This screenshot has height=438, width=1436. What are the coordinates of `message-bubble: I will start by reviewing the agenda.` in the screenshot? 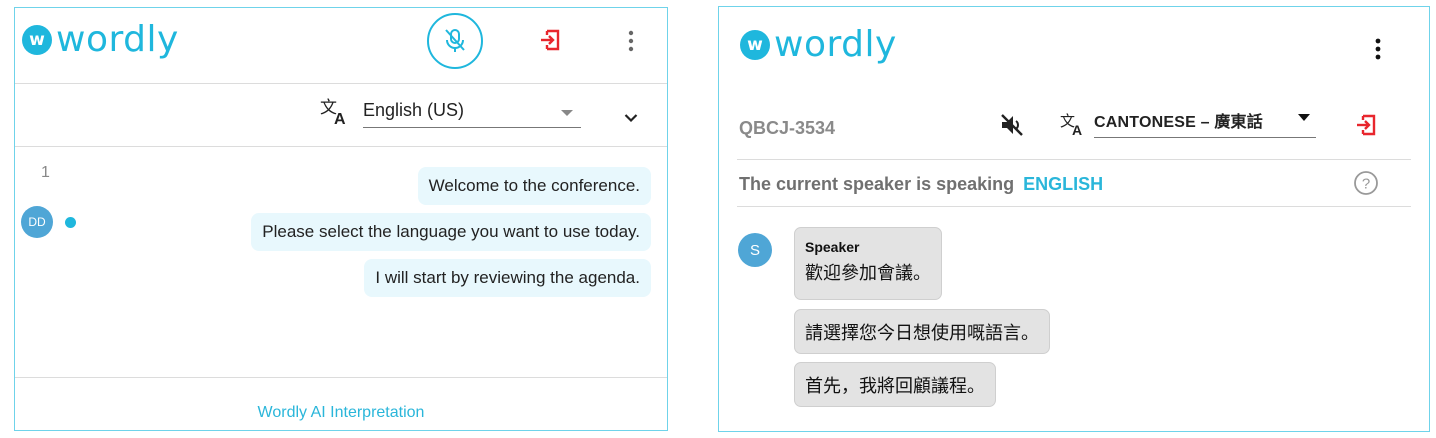 It's located at (507, 278).